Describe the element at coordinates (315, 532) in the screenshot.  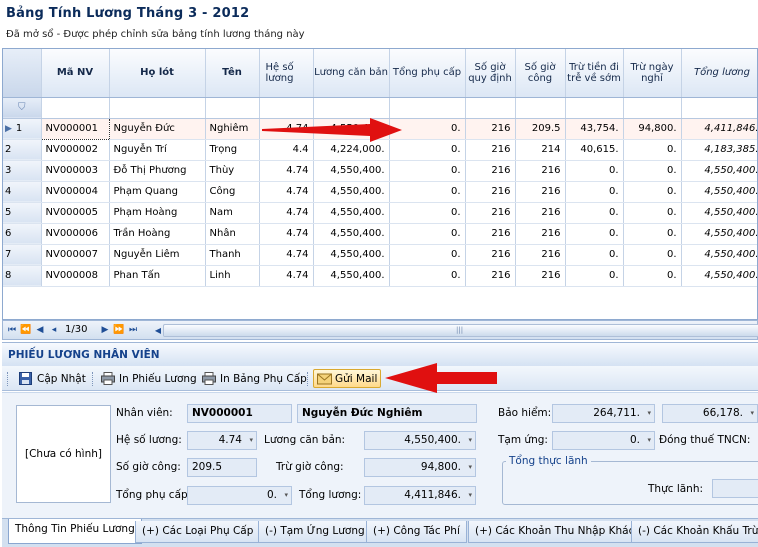
I see `tab-salary-advance: (-) Tạm Ứng Lương` at that location.